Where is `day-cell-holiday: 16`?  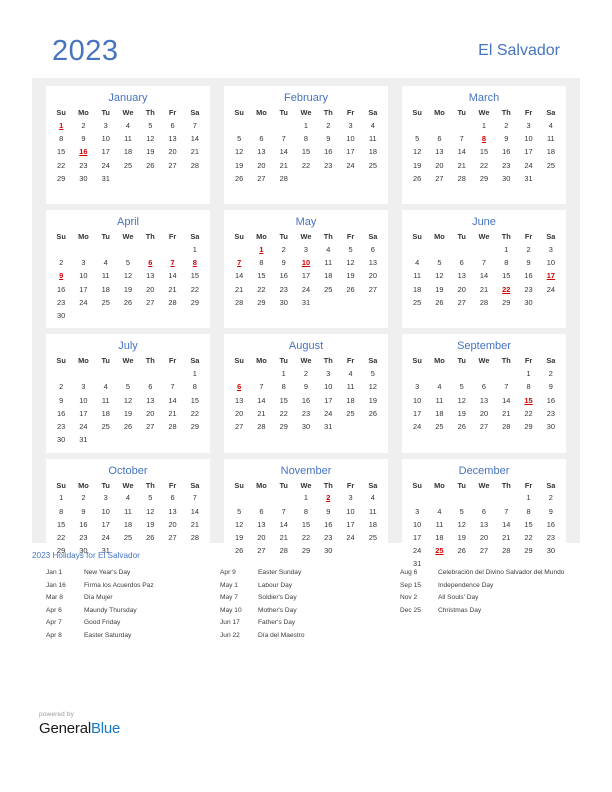
day-cell-holiday: 16 is located at coordinates (83, 151).